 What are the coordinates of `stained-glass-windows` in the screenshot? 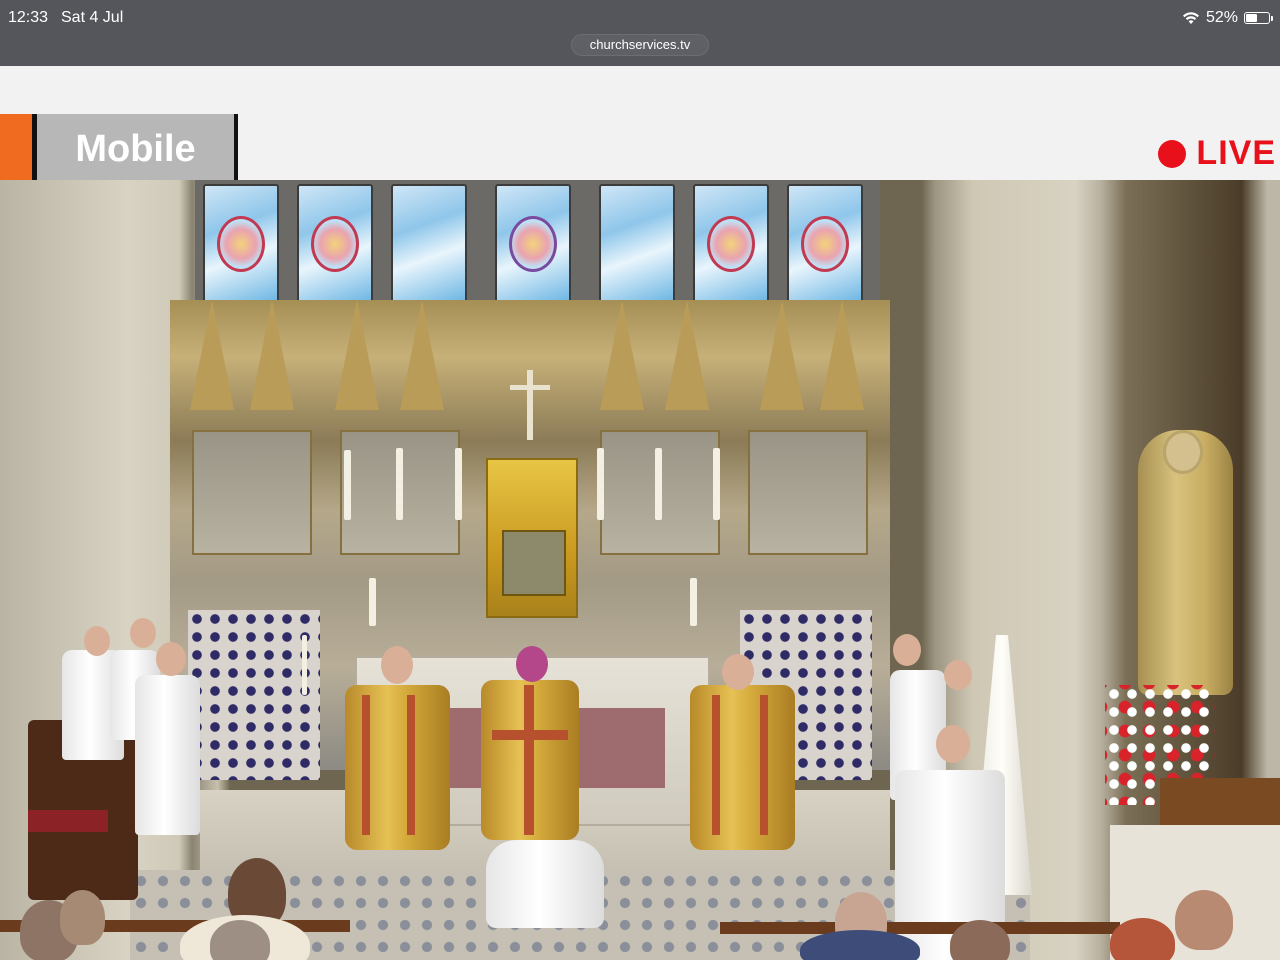 It's located at (537, 245).